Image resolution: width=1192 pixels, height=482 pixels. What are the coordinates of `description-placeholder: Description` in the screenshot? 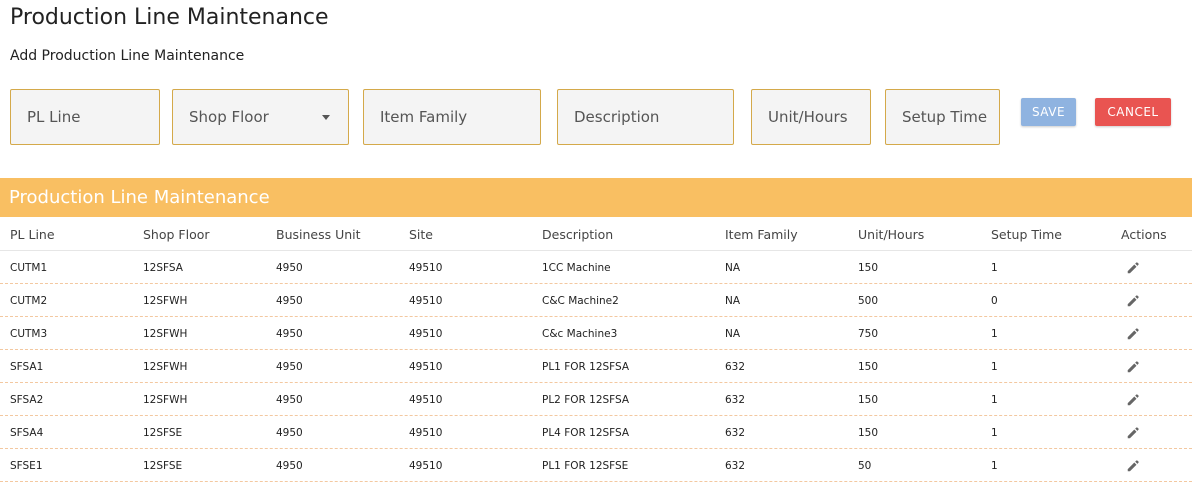 It's located at (617, 117).